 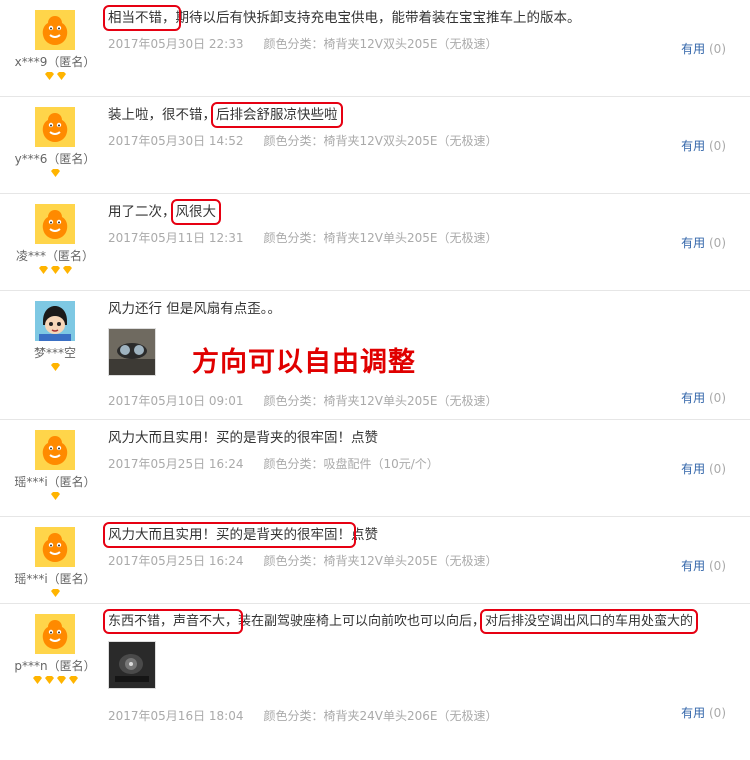 I want to click on reviewer-info: 梦***空, so click(x=55, y=336).